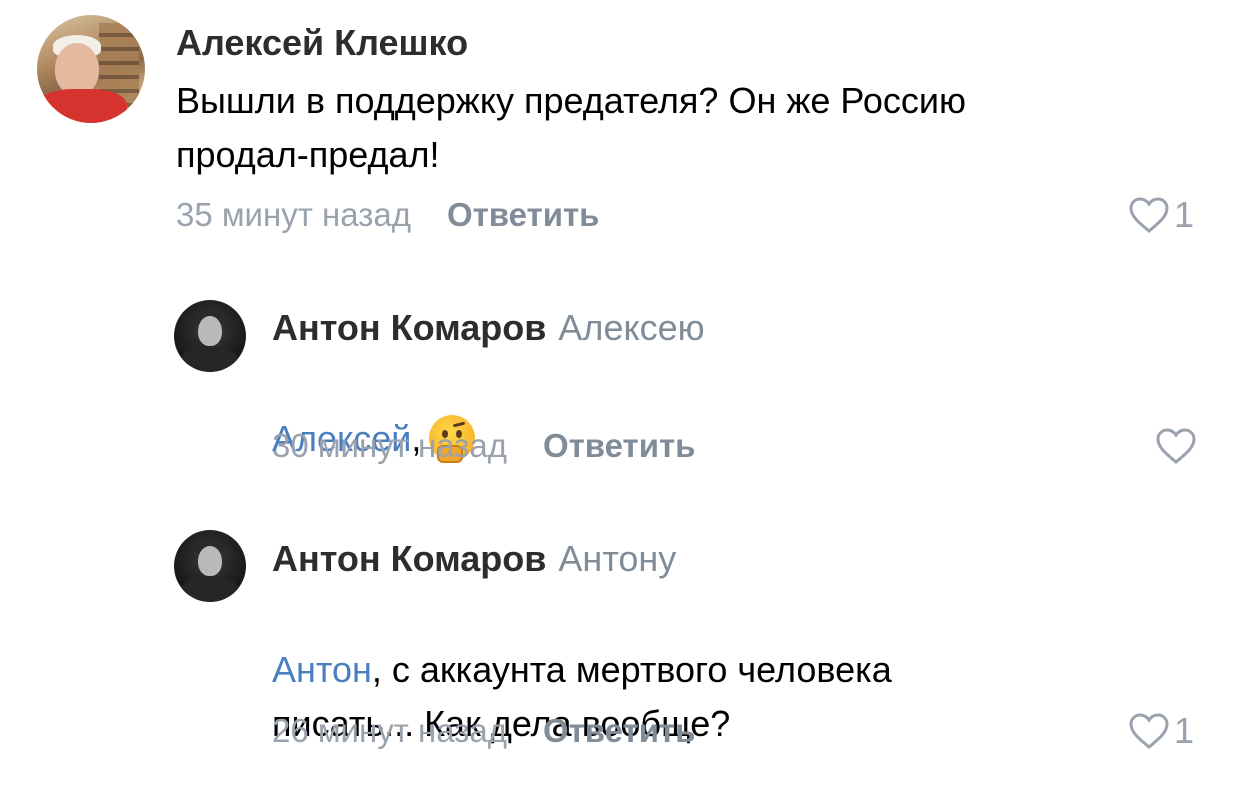  I want to click on timestamp: 30 минут назад, so click(389, 445).